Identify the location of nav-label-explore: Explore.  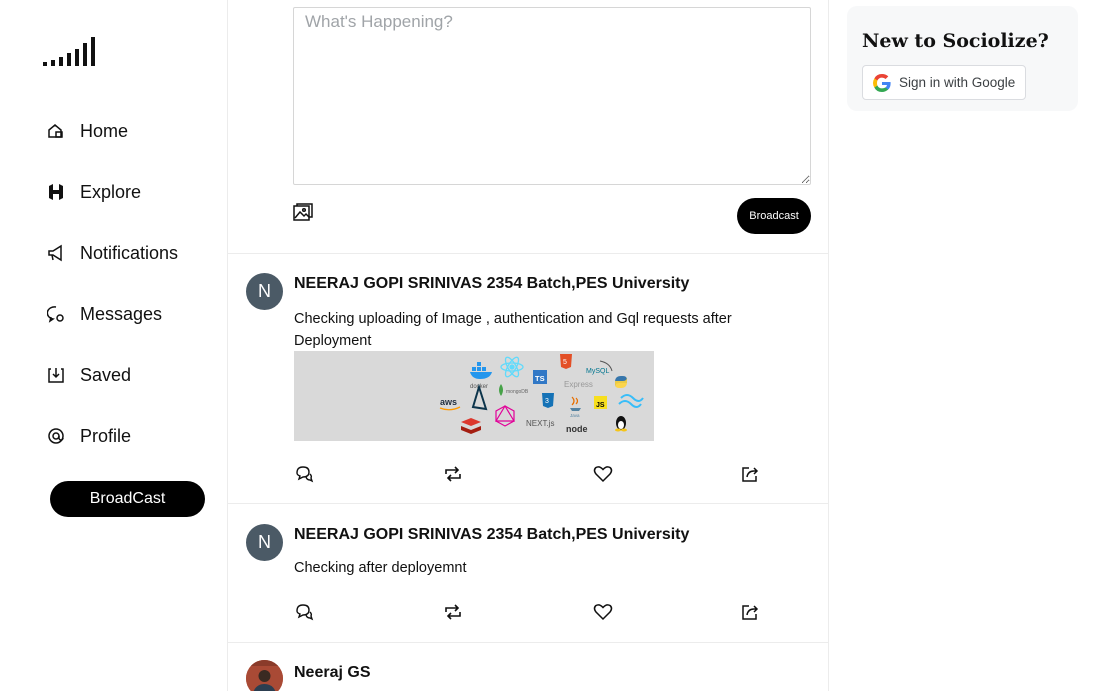
(111, 191).